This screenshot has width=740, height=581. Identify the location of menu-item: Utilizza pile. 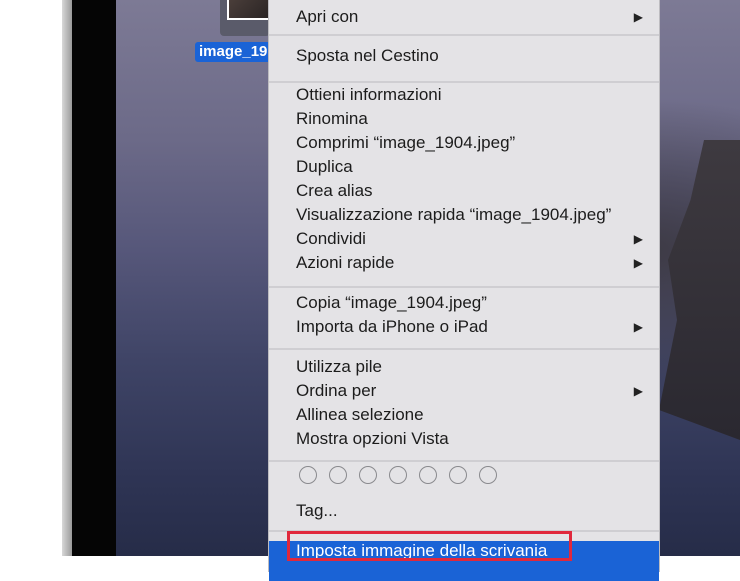
(464, 367).